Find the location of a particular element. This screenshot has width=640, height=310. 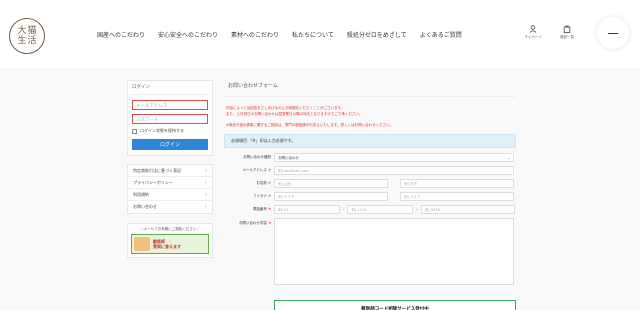

vet-consult-banner: ＼メールでお気軽にご相談ください／ 獣医師 質問に答えます is located at coordinates (170, 240).